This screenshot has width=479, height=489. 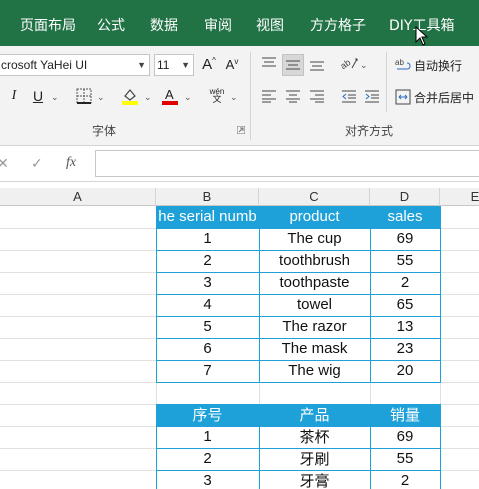 What do you see at coordinates (405, 305) in the screenshot?
I see `table-cell: 65` at bounding box center [405, 305].